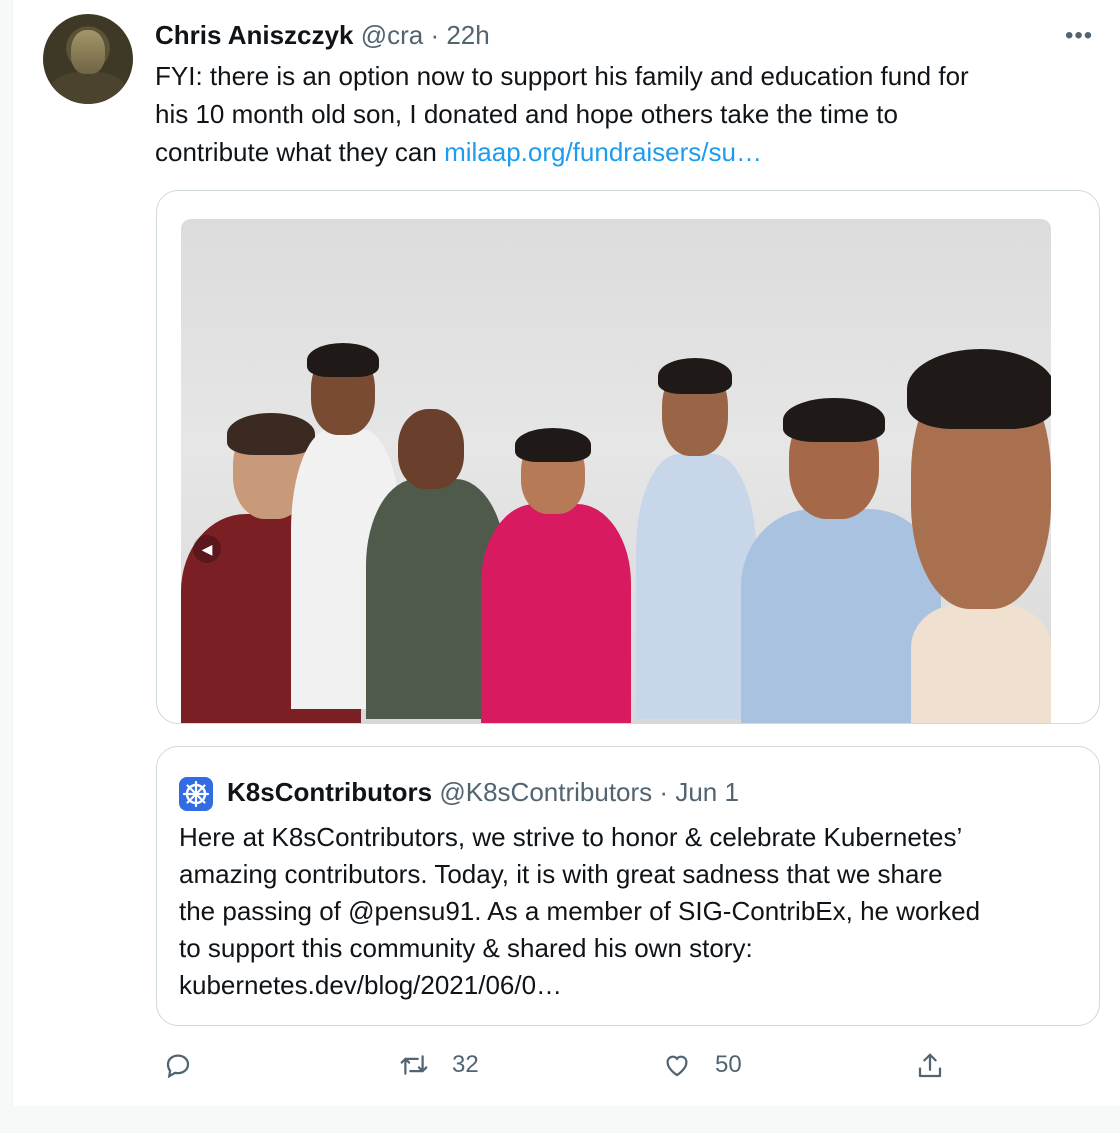  What do you see at coordinates (196, 794) in the screenshot?
I see `kubernetes-logo-icon` at bounding box center [196, 794].